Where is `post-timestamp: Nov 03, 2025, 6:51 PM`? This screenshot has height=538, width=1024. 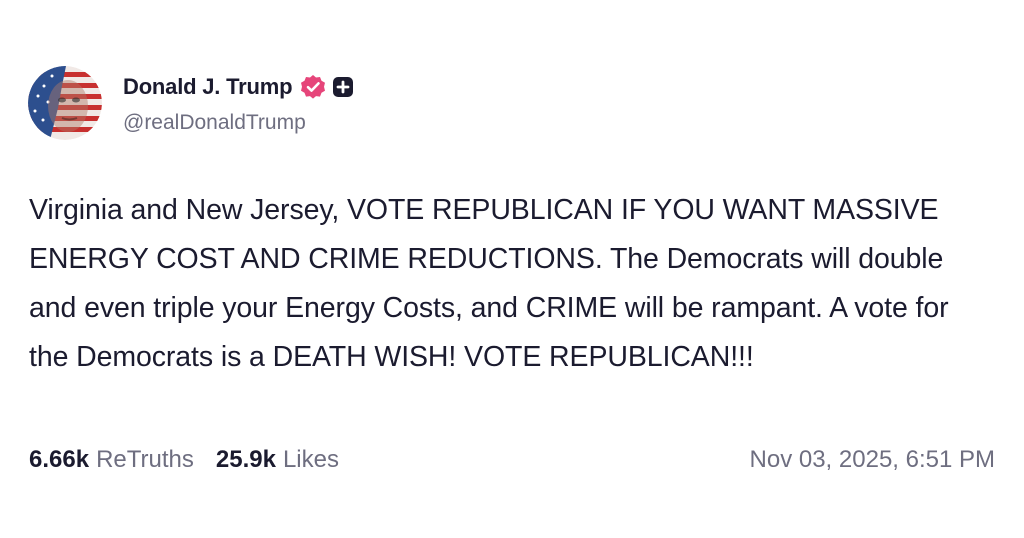
post-timestamp: Nov 03, 2025, 6:51 PM is located at coordinates (872, 460).